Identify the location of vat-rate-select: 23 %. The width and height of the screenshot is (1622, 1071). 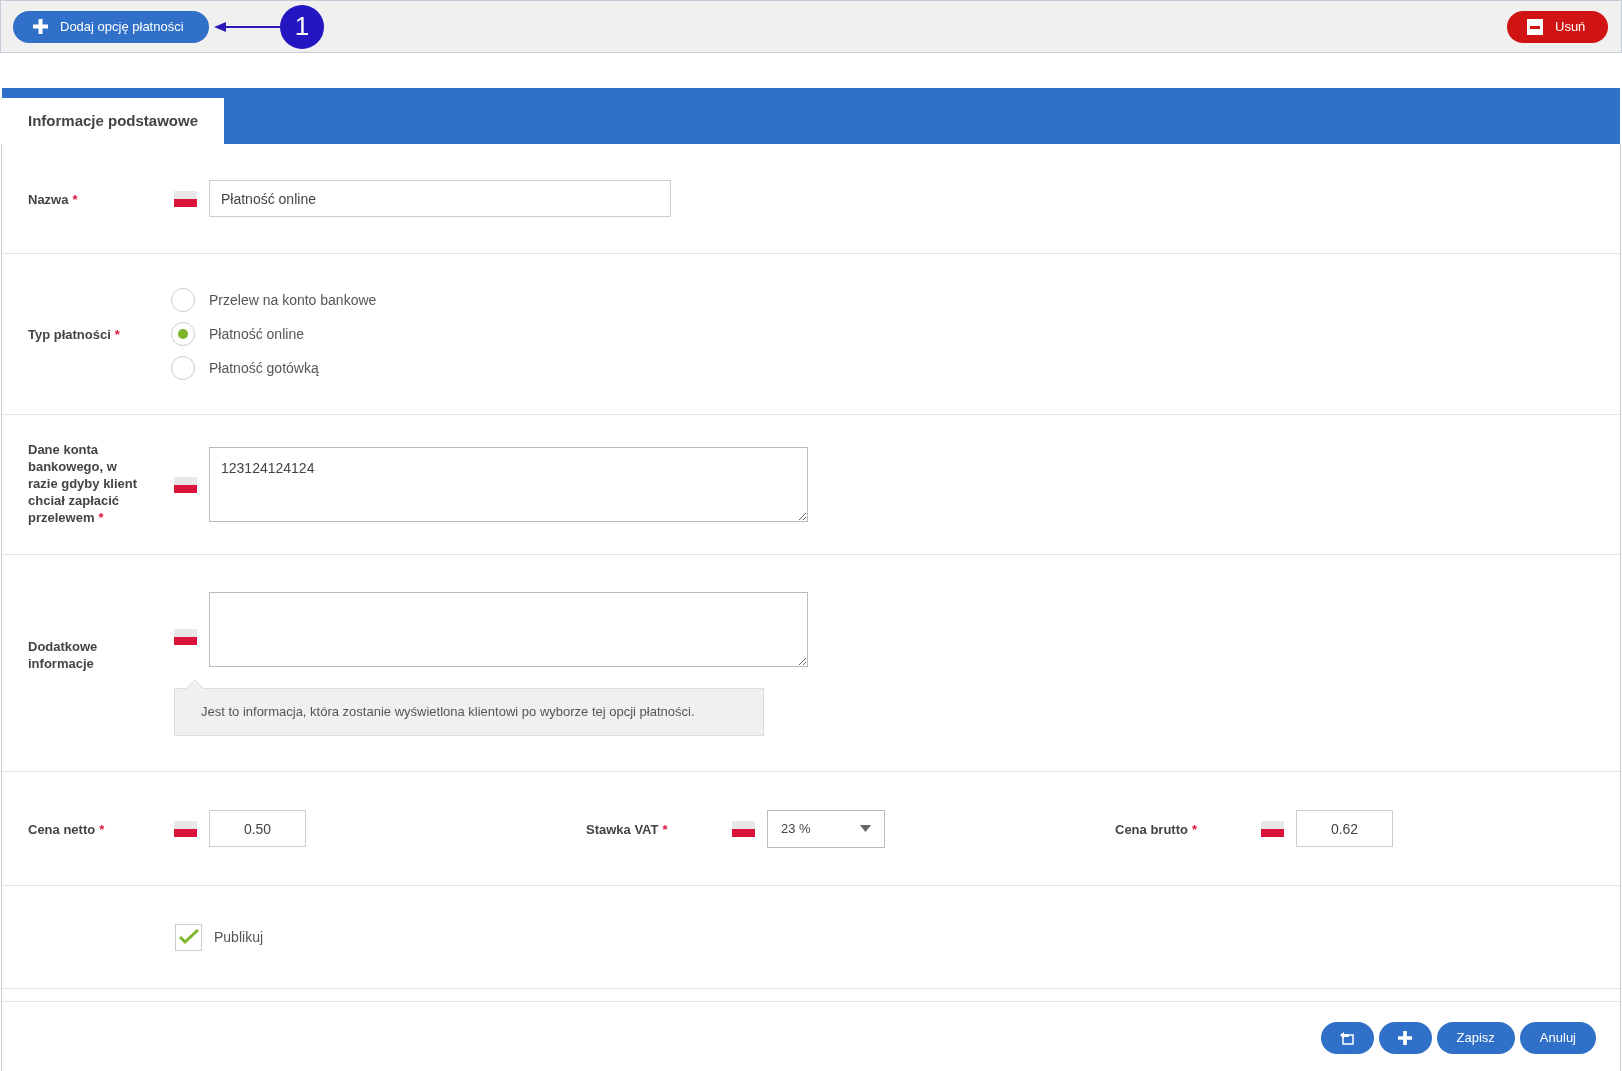
(826, 828).